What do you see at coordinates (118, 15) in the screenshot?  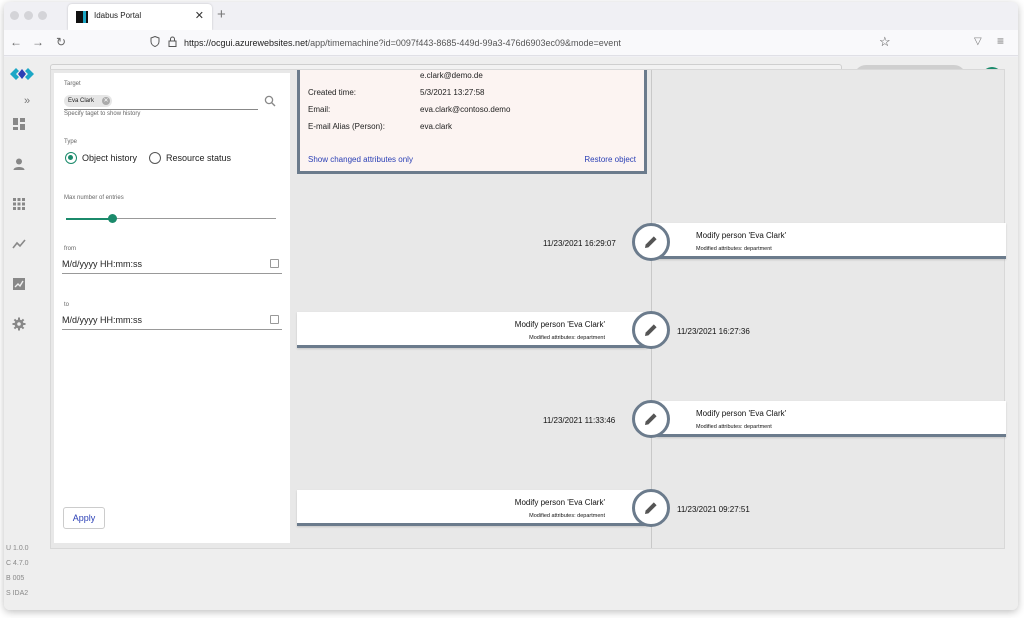 I see `tab-title: Idabus Portal` at bounding box center [118, 15].